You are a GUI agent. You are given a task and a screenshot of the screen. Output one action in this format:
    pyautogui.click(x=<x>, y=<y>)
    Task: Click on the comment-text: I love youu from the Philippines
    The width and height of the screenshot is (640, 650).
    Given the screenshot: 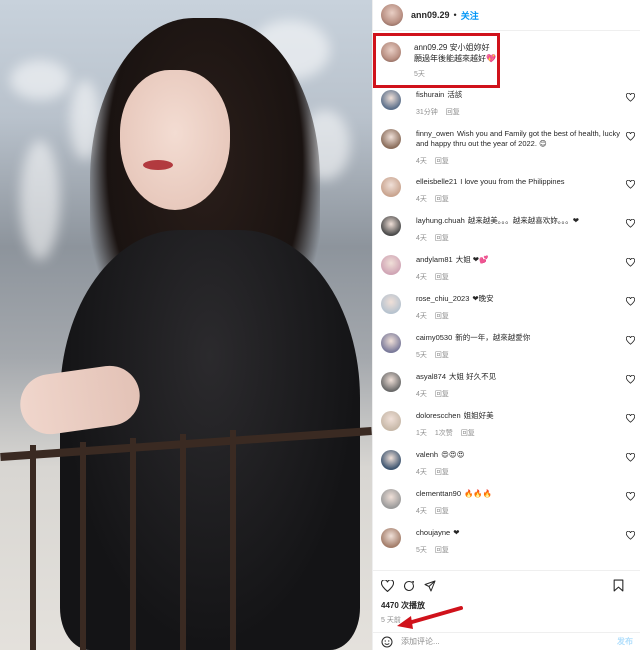 What is the action you would take?
    pyautogui.click(x=512, y=181)
    